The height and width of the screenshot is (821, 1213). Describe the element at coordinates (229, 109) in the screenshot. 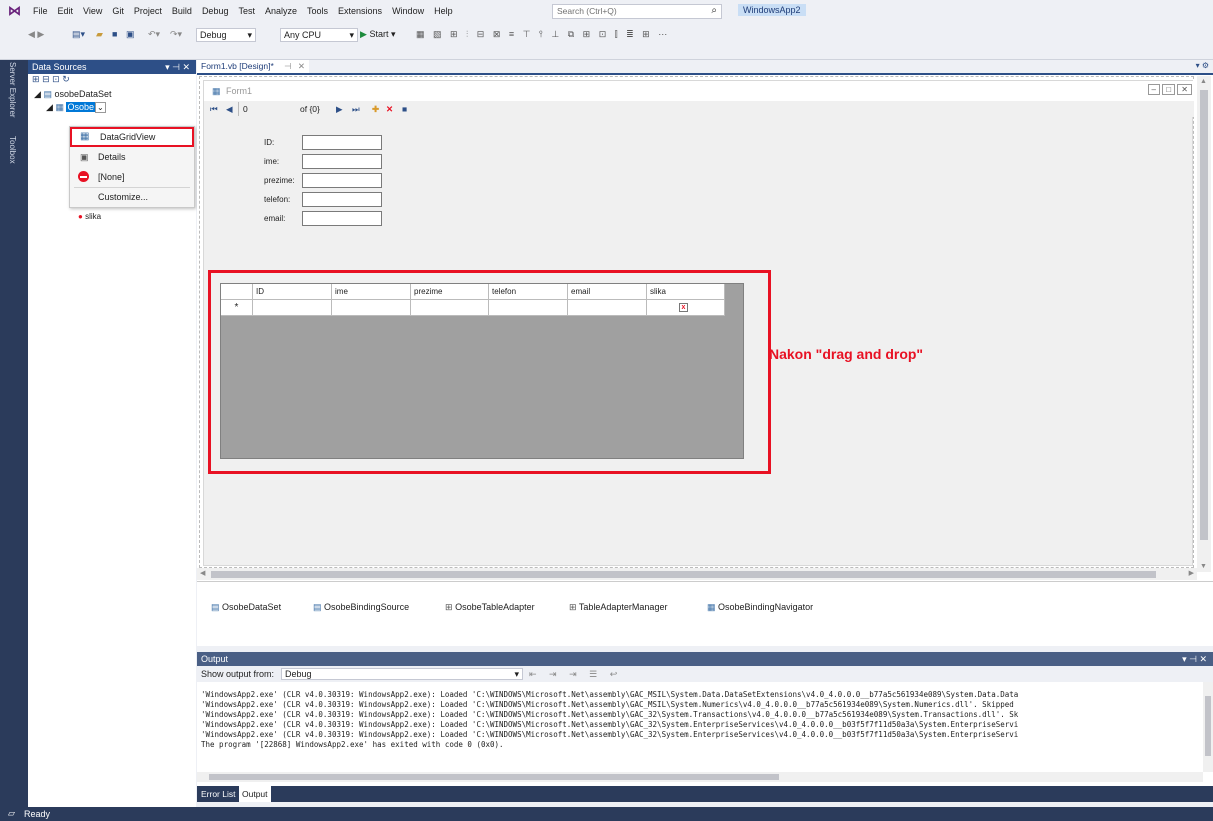

I see `move-prev-icon: ◀` at that location.